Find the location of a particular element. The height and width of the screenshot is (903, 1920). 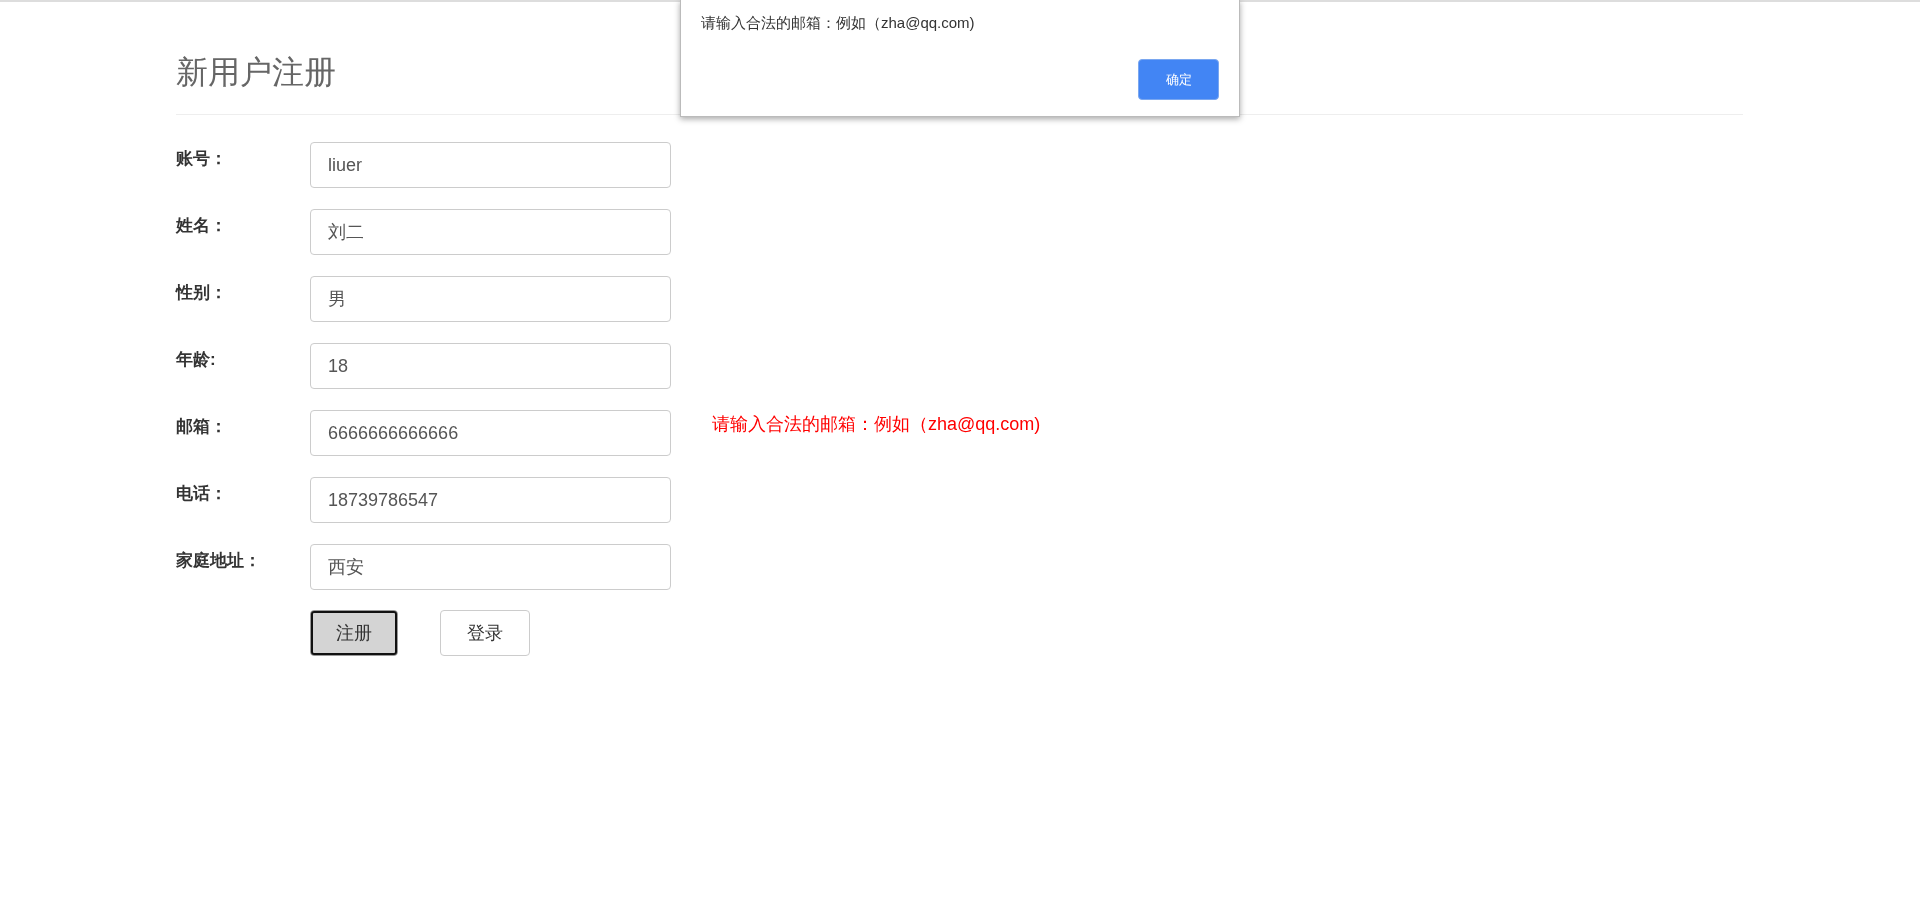

input-field: liuer is located at coordinates (490, 165).